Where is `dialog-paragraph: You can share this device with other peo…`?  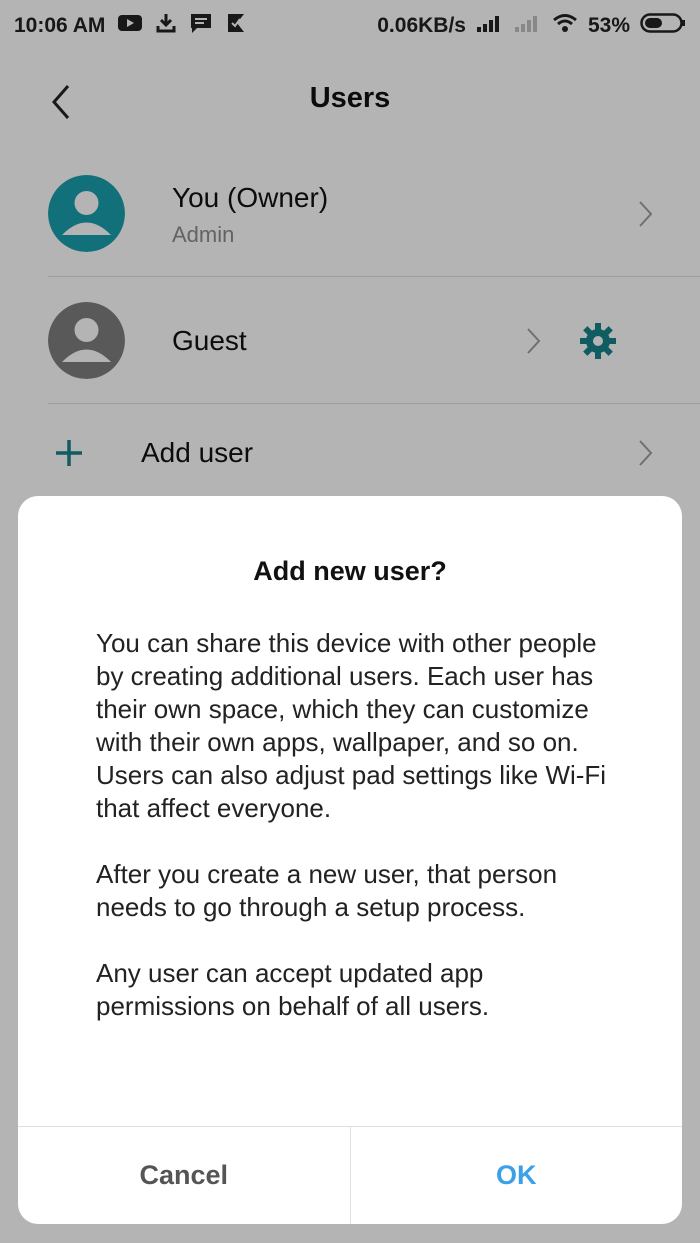 dialog-paragraph: You can share this device with other peo… is located at coordinates (351, 725).